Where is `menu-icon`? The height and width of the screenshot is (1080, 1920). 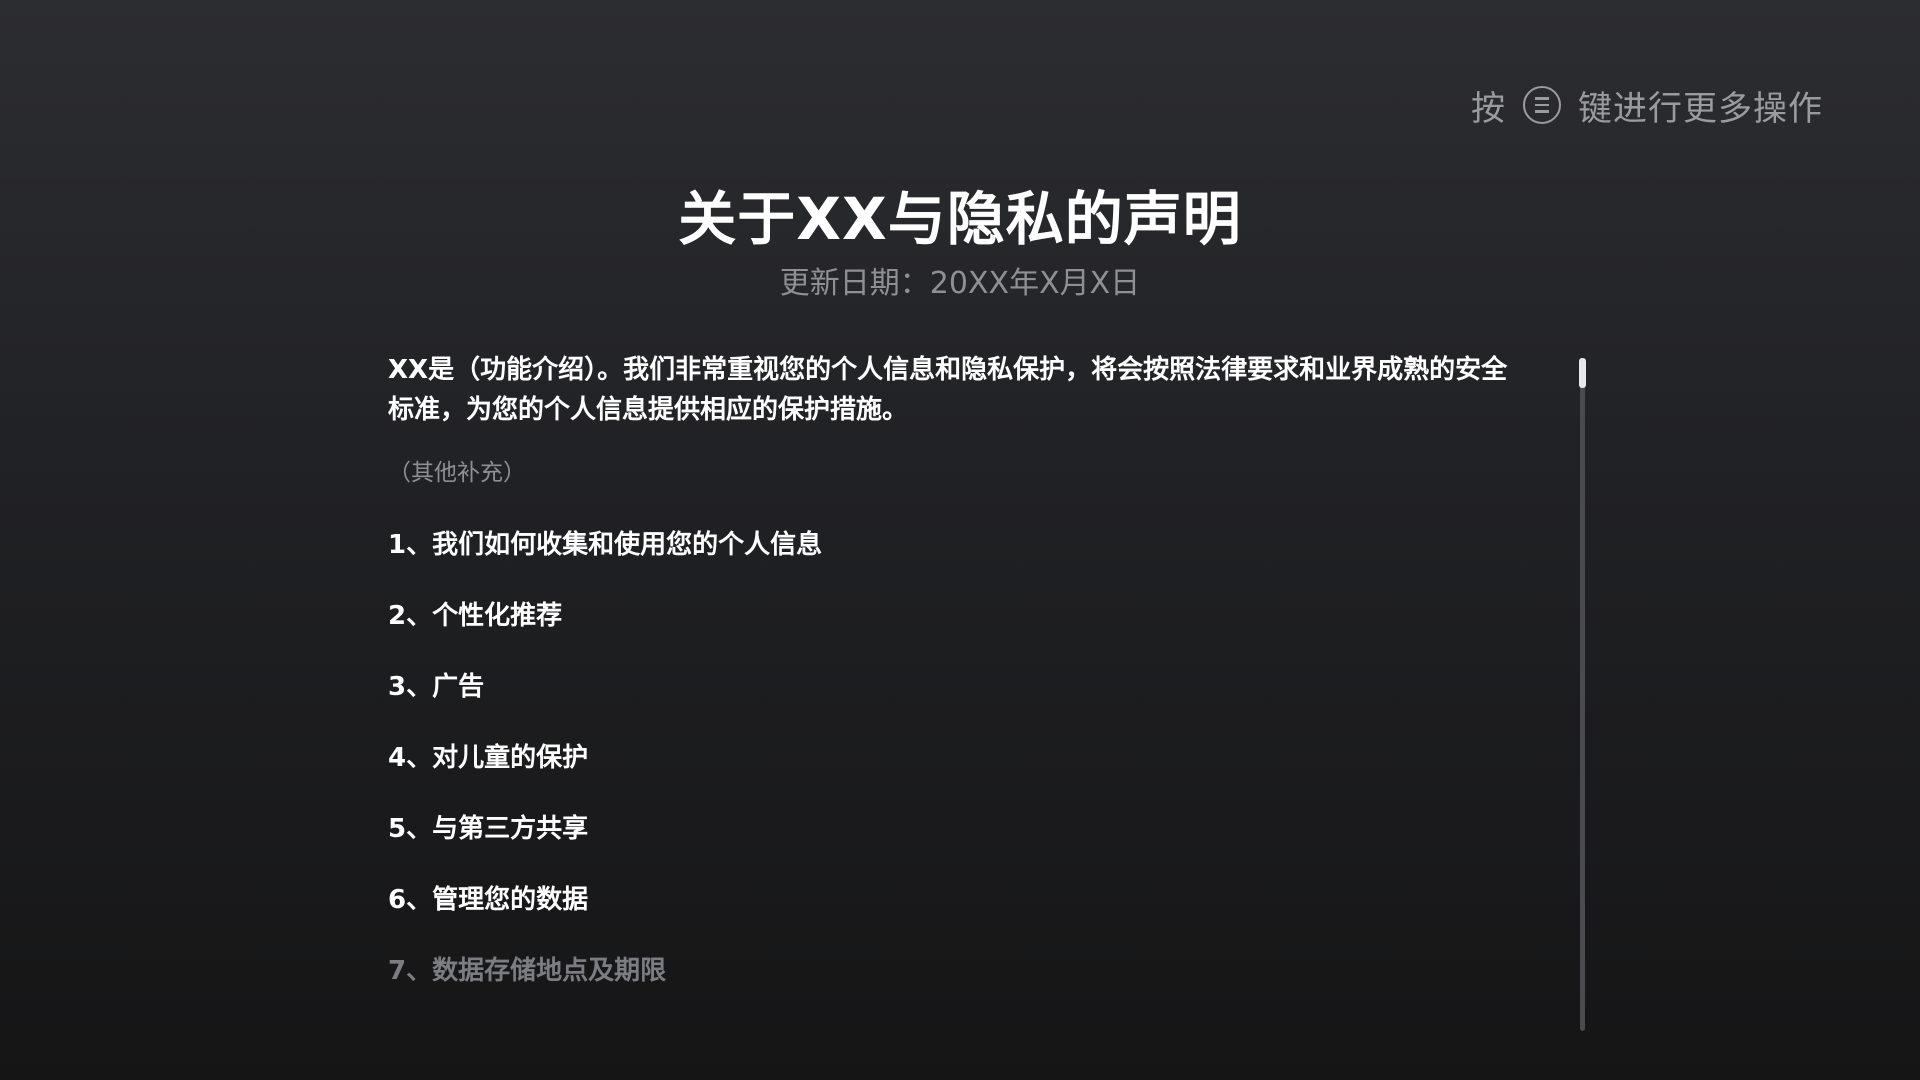
menu-icon is located at coordinates (1542, 105).